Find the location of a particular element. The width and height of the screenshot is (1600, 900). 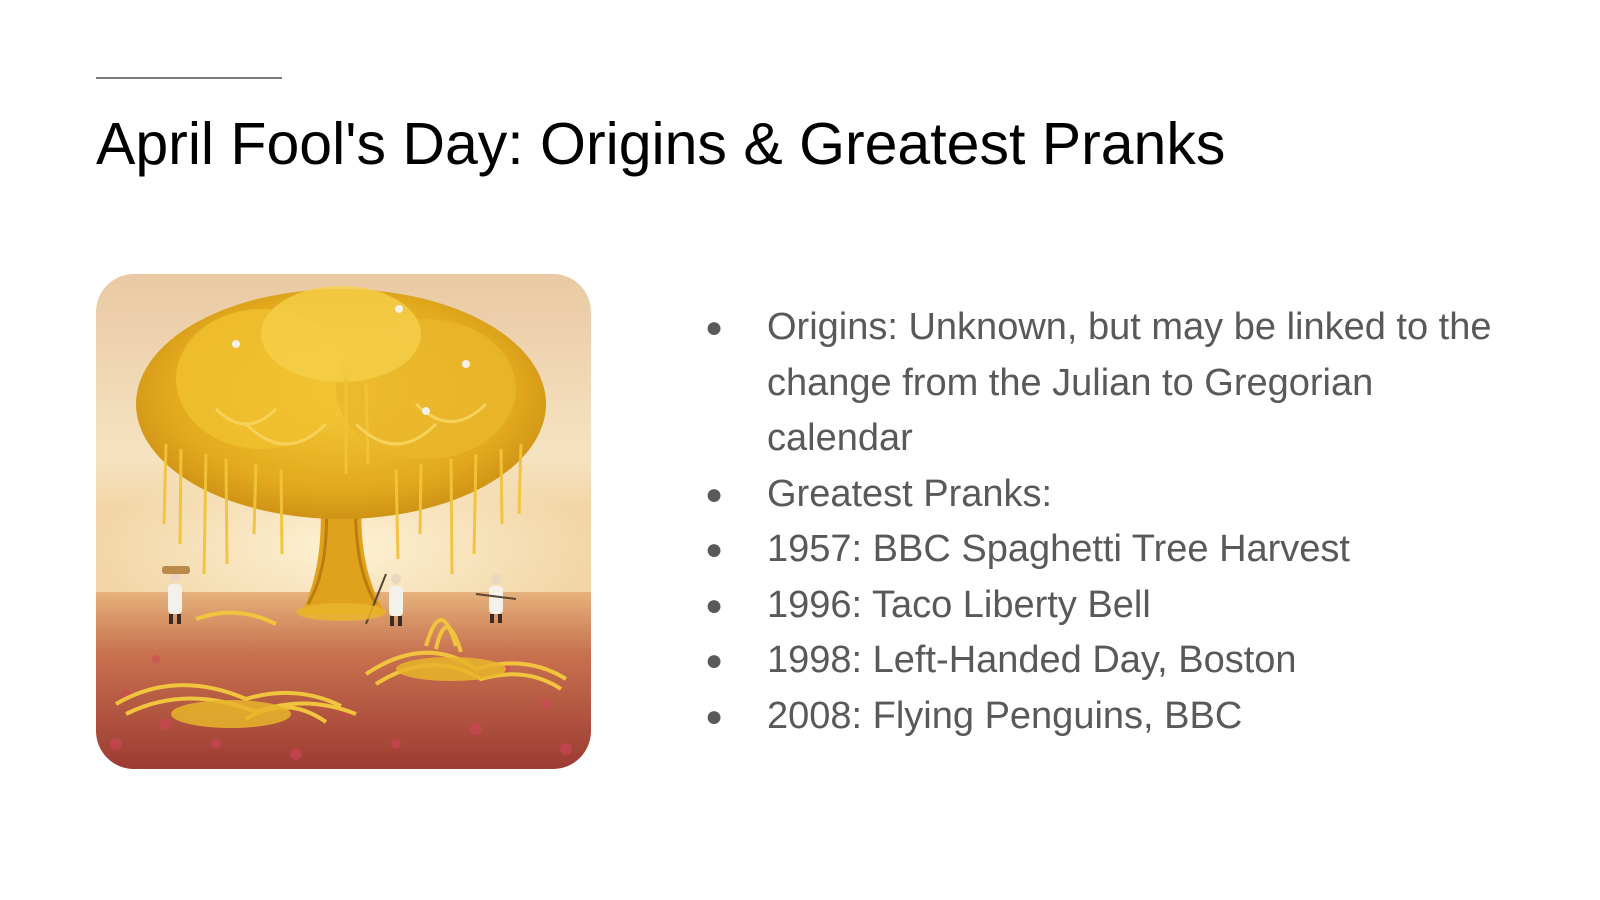

bullet-text: 1957: BBC Spaghetti Tree Harvest is located at coordinates (1058, 549).